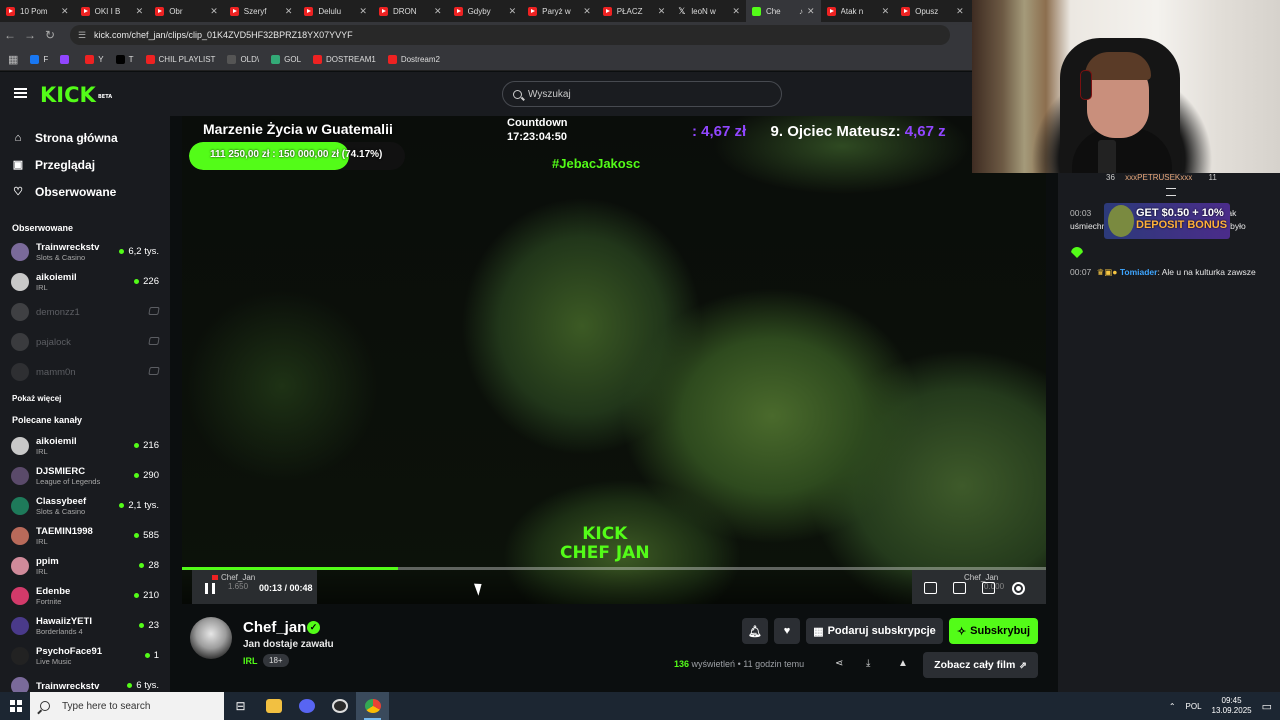 This screenshot has width=1280, height=720. I want to click on site-info-icon: ☰, so click(83, 35).